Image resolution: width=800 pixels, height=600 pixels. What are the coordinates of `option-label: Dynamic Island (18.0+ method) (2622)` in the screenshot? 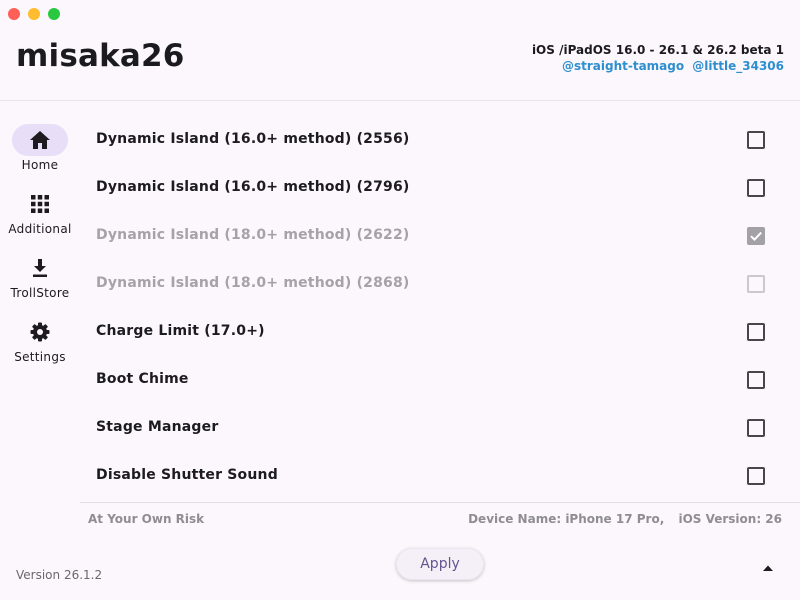 It's located at (253, 235).